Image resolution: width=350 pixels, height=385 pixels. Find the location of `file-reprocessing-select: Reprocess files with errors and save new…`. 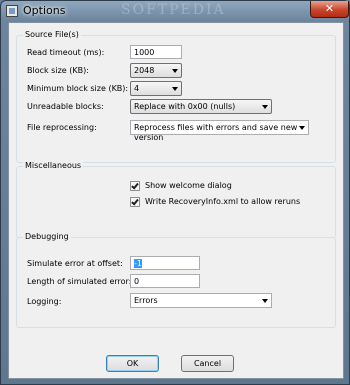

file-reprocessing-select: Reprocess files with errors and save new… is located at coordinates (219, 131).